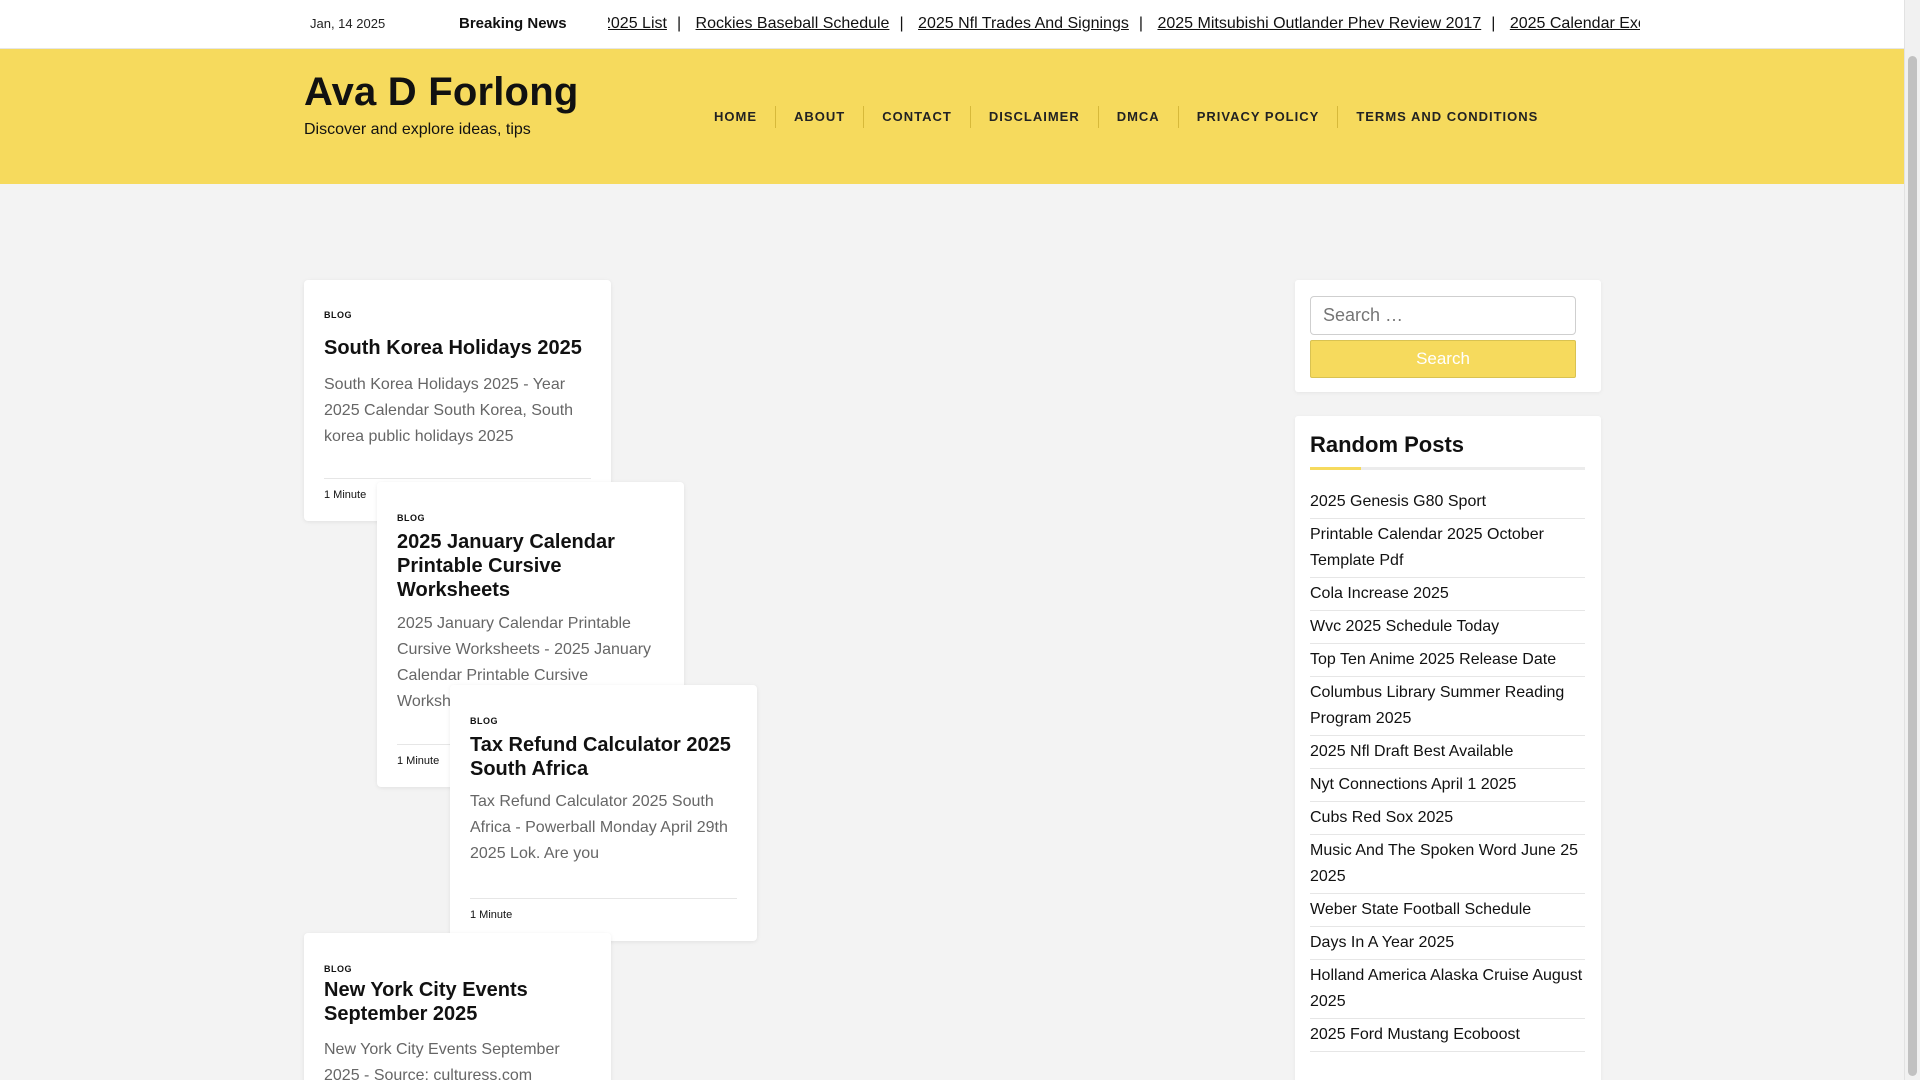 The width and height of the screenshot is (1920, 1080). What do you see at coordinates (1139, 117) in the screenshot?
I see `nav-dmca: DMCA` at bounding box center [1139, 117].